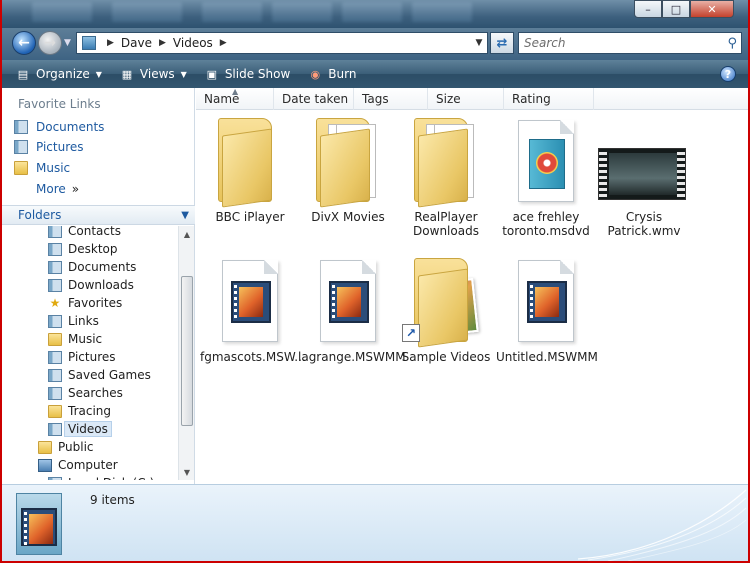 The image size is (750, 563). I want to click on favorite-link-music: Music, so click(42, 168).